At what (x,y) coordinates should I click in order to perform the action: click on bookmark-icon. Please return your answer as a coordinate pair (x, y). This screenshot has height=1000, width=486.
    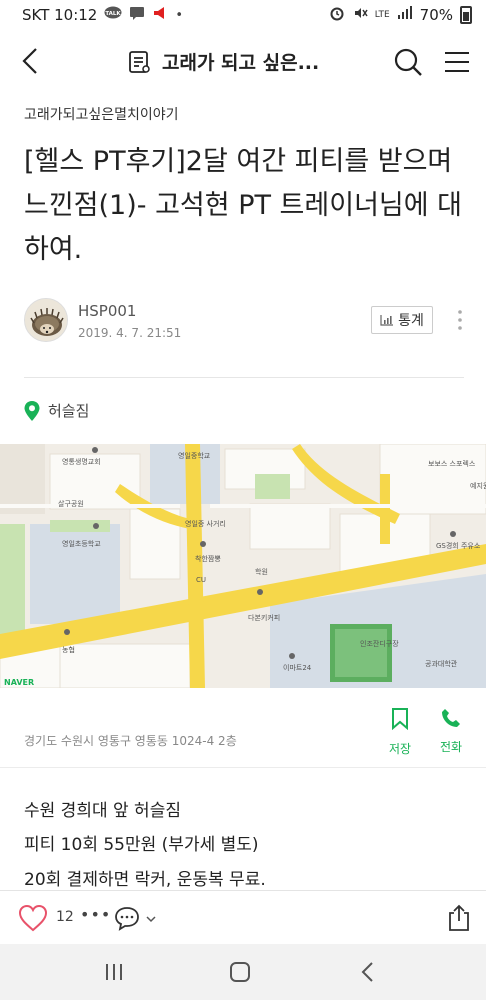
    Looking at the image, I should click on (400, 719).